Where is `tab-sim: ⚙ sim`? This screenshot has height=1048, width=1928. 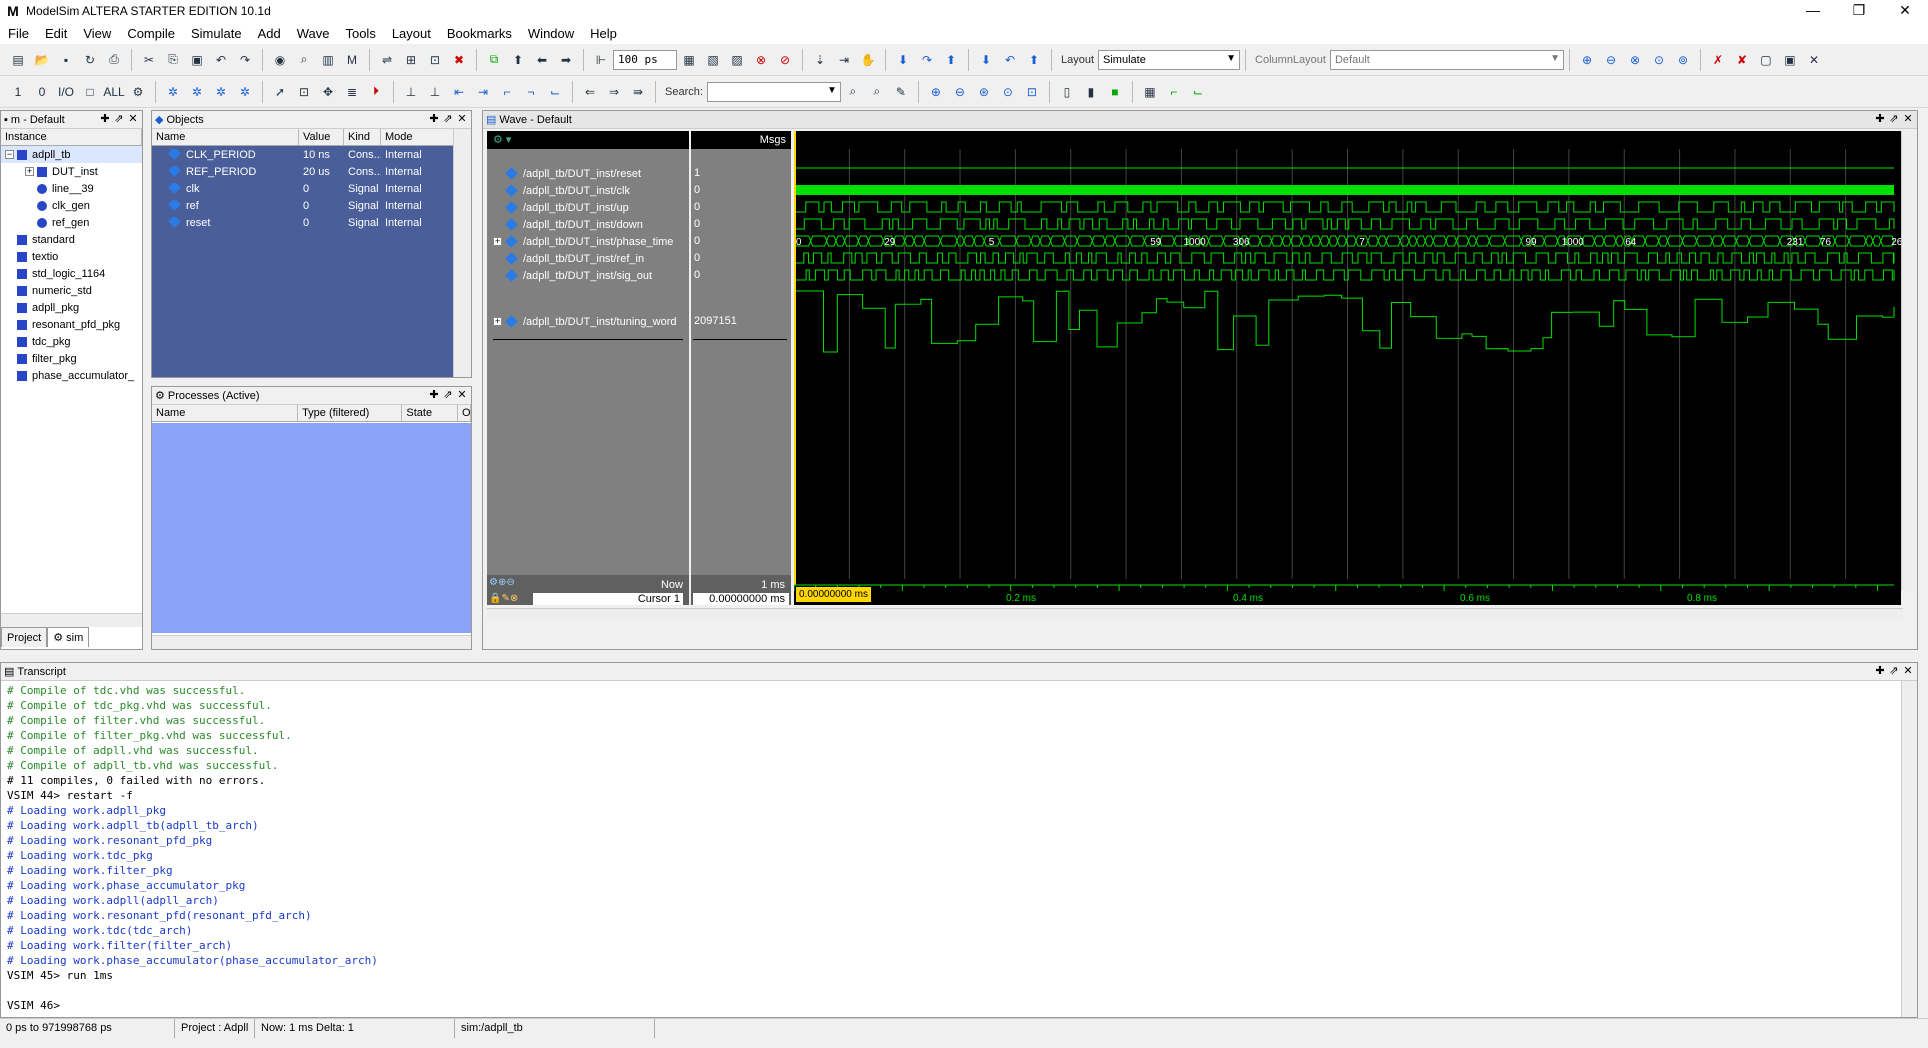
tab-sim: ⚙ sim is located at coordinates (68, 637).